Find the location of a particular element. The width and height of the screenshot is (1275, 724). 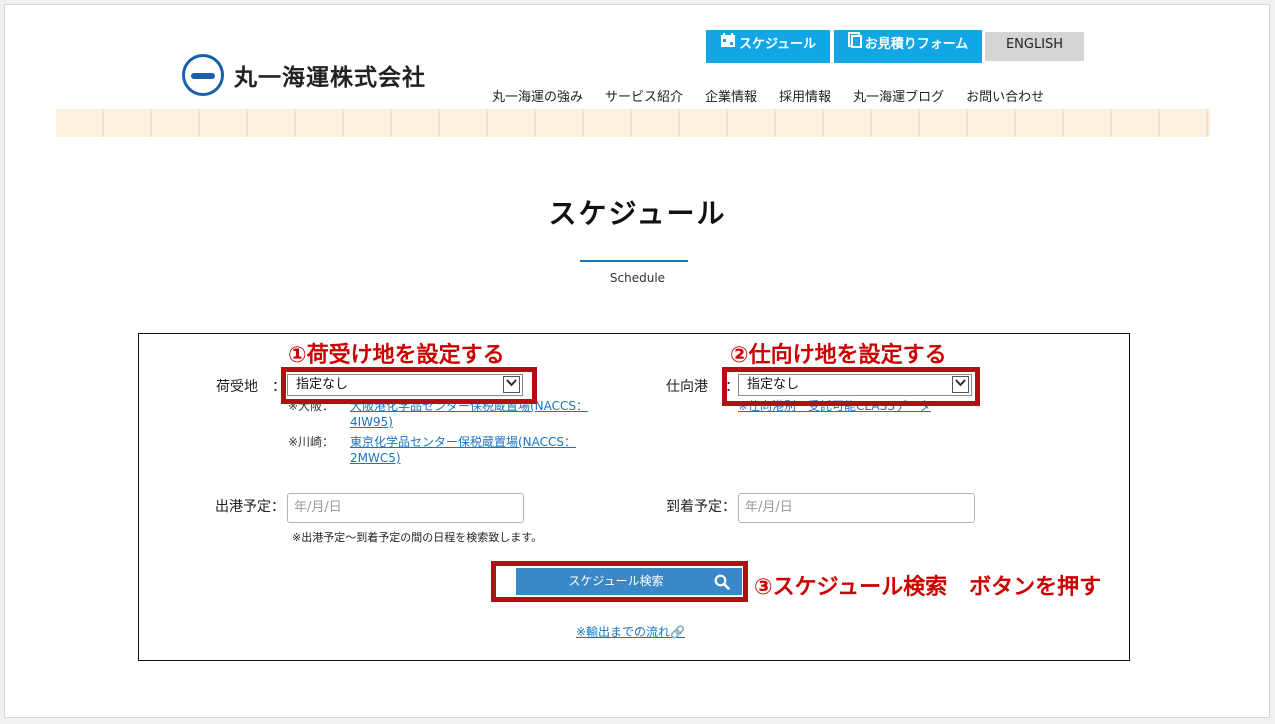

nav-item-company: 企業情報 is located at coordinates (731, 95).